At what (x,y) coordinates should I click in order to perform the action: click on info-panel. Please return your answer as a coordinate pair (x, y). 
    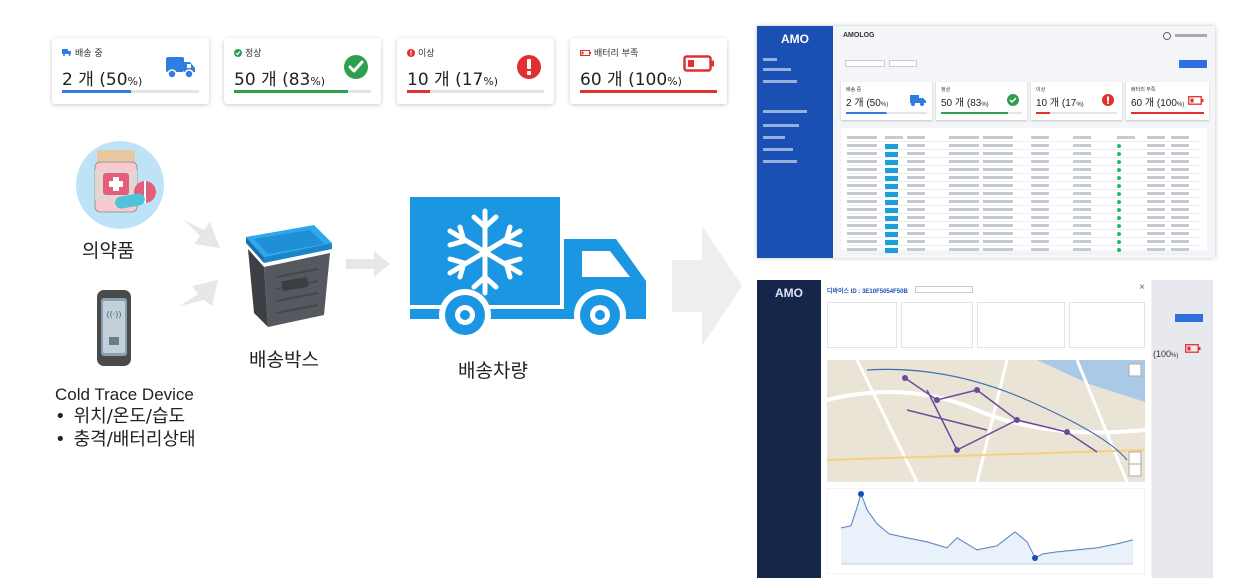
    Looking at the image, I should click on (1107, 325).